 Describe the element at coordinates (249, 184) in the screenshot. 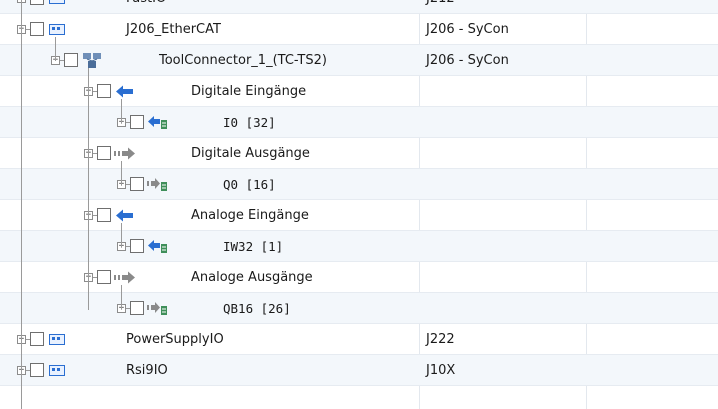

I see `row-label: Q0 [16]` at that location.